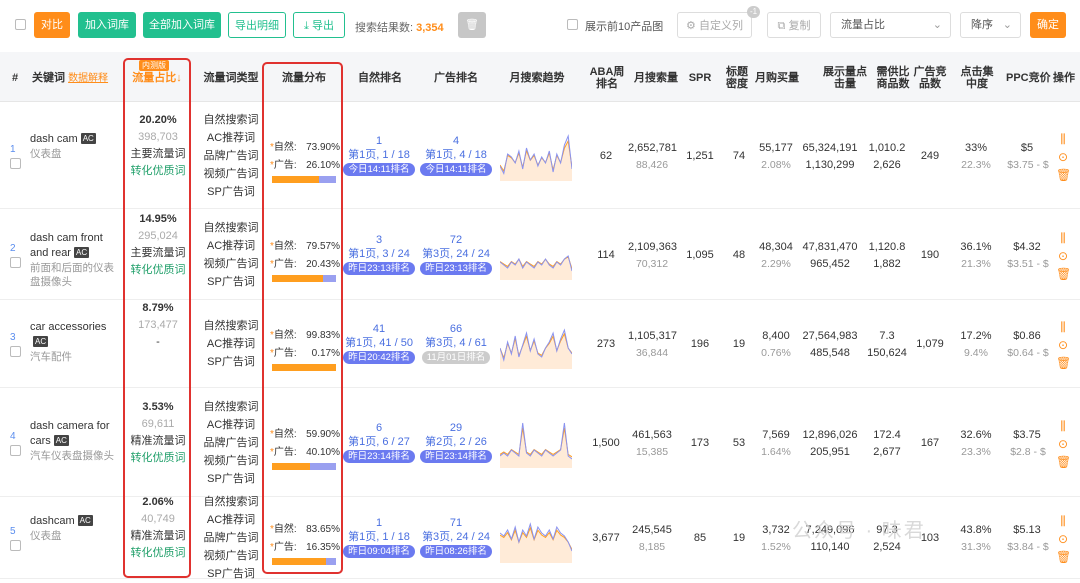 This screenshot has height=583, width=1080. What do you see at coordinates (456, 456) in the screenshot?
I see `ad-time: 昨日23:14排名` at bounding box center [456, 456].